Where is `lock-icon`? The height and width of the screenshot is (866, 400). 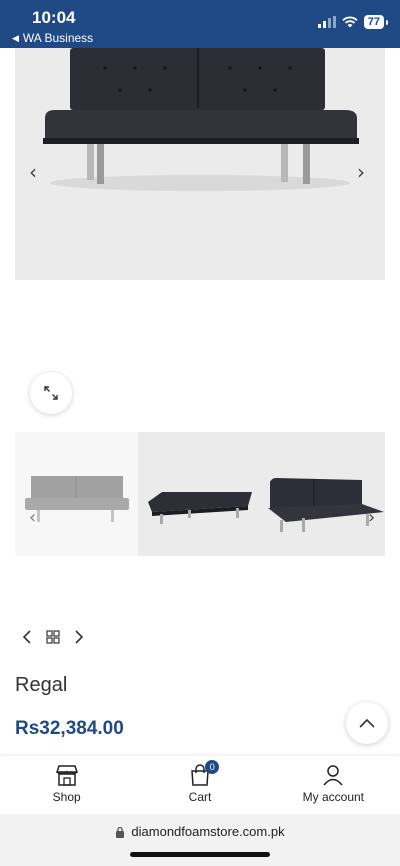
lock-icon is located at coordinates (120, 832).